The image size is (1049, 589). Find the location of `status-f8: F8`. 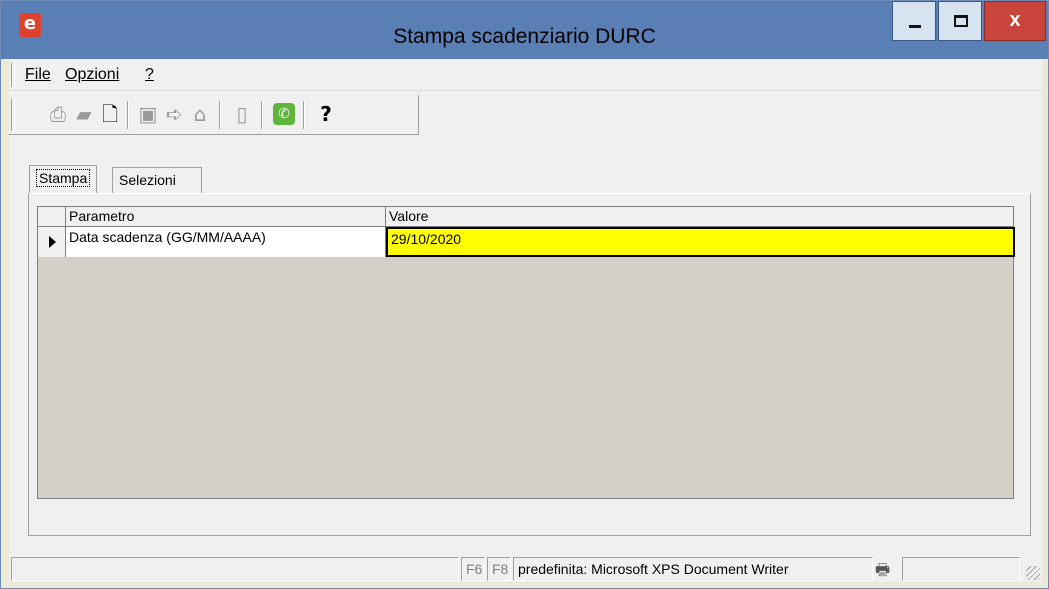

status-f8: F8 is located at coordinates (499, 569).